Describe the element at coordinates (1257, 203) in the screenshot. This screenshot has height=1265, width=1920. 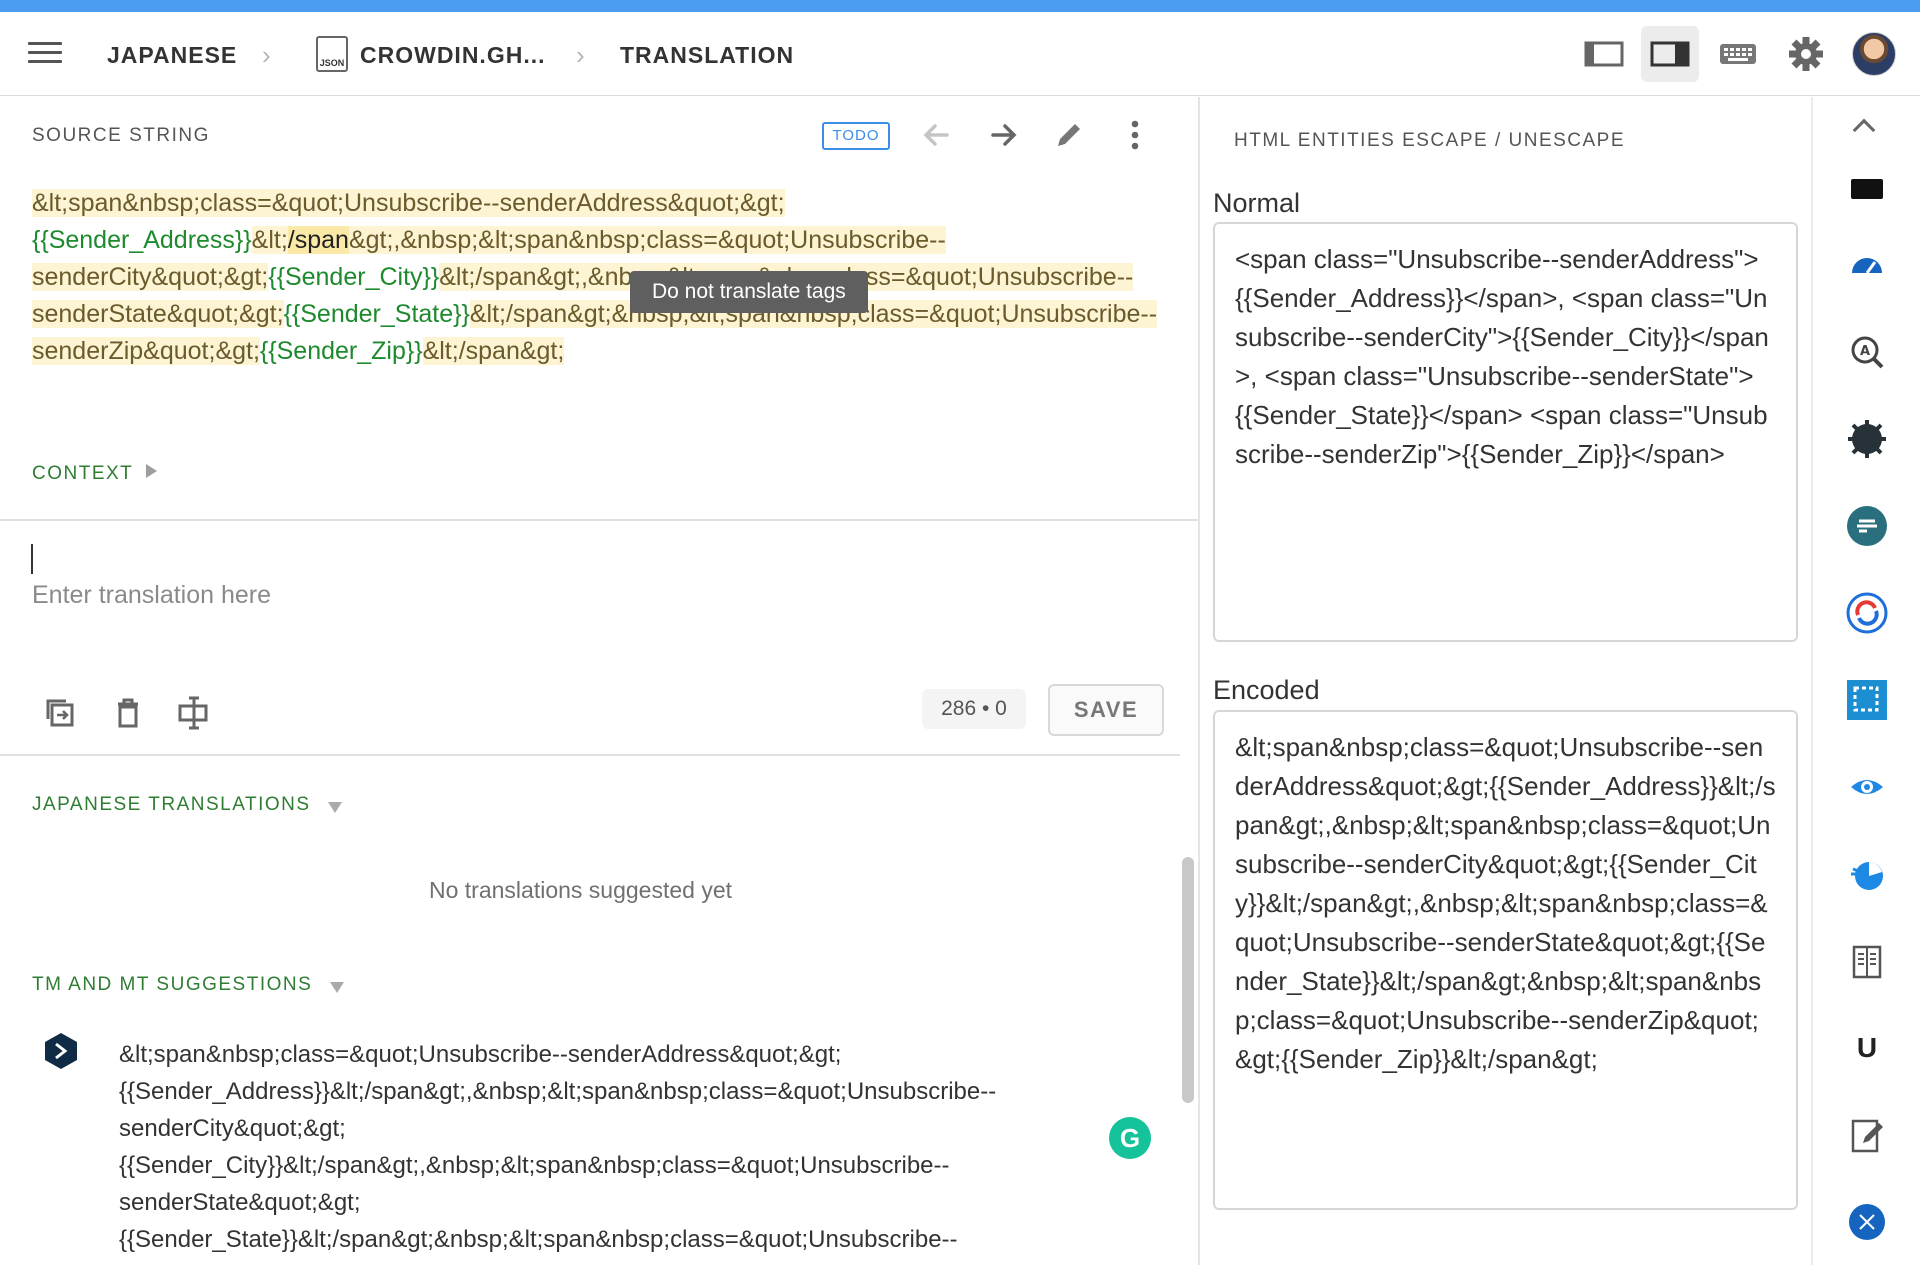
I see `normal-label: Normal` at that location.